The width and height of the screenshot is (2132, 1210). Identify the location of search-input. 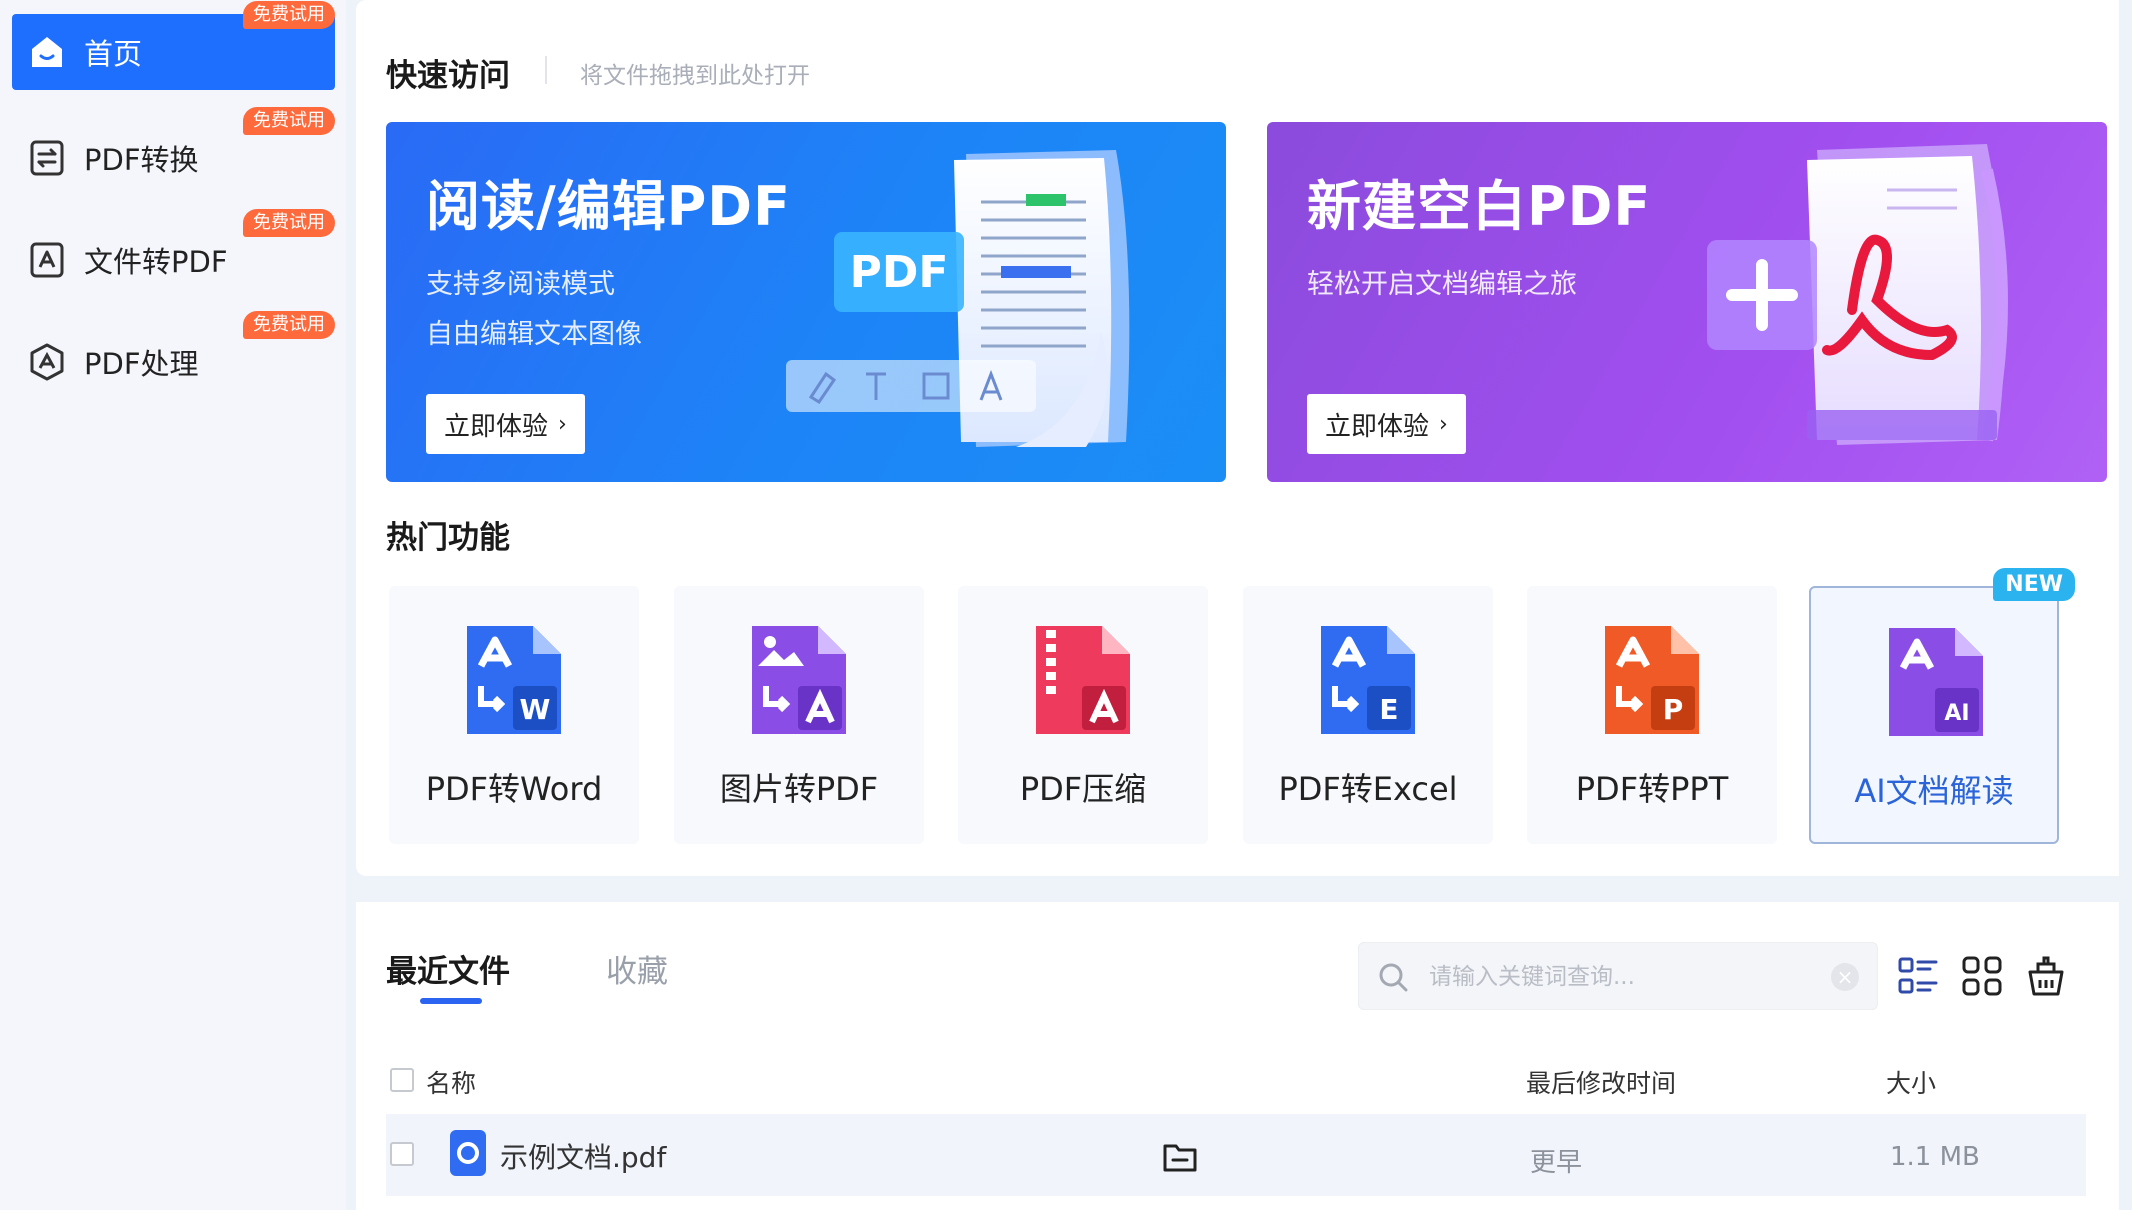
(1609, 977).